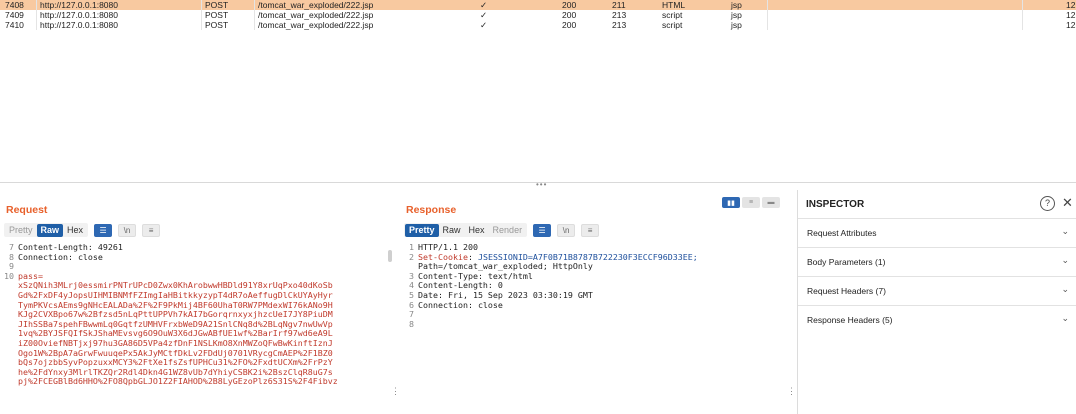 The image size is (1076, 414). Describe the element at coordinates (75, 230) in the screenshot. I see `request-tab-hex: Hex` at that location.